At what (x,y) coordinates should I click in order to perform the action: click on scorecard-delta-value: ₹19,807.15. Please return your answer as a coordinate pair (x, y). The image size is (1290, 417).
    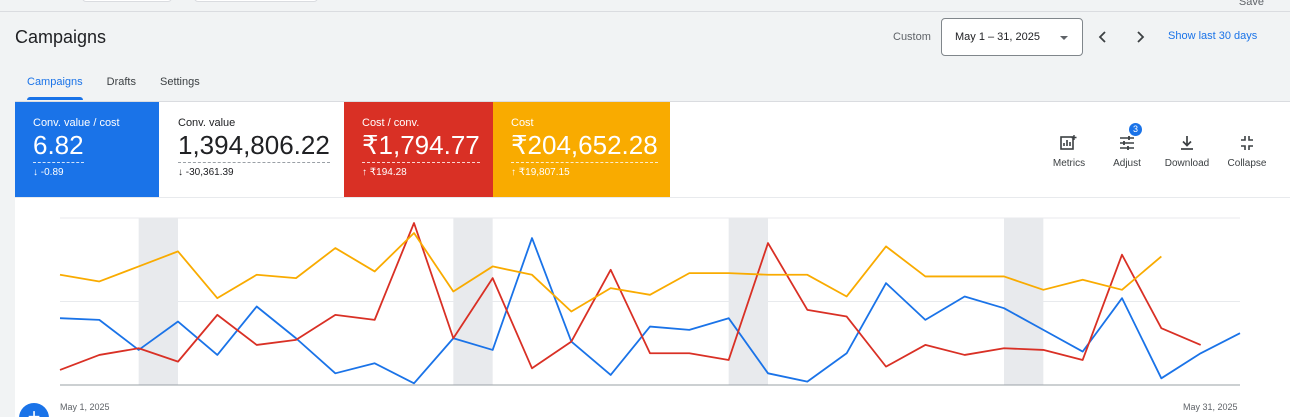
    Looking at the image, I should click on (544, 172).